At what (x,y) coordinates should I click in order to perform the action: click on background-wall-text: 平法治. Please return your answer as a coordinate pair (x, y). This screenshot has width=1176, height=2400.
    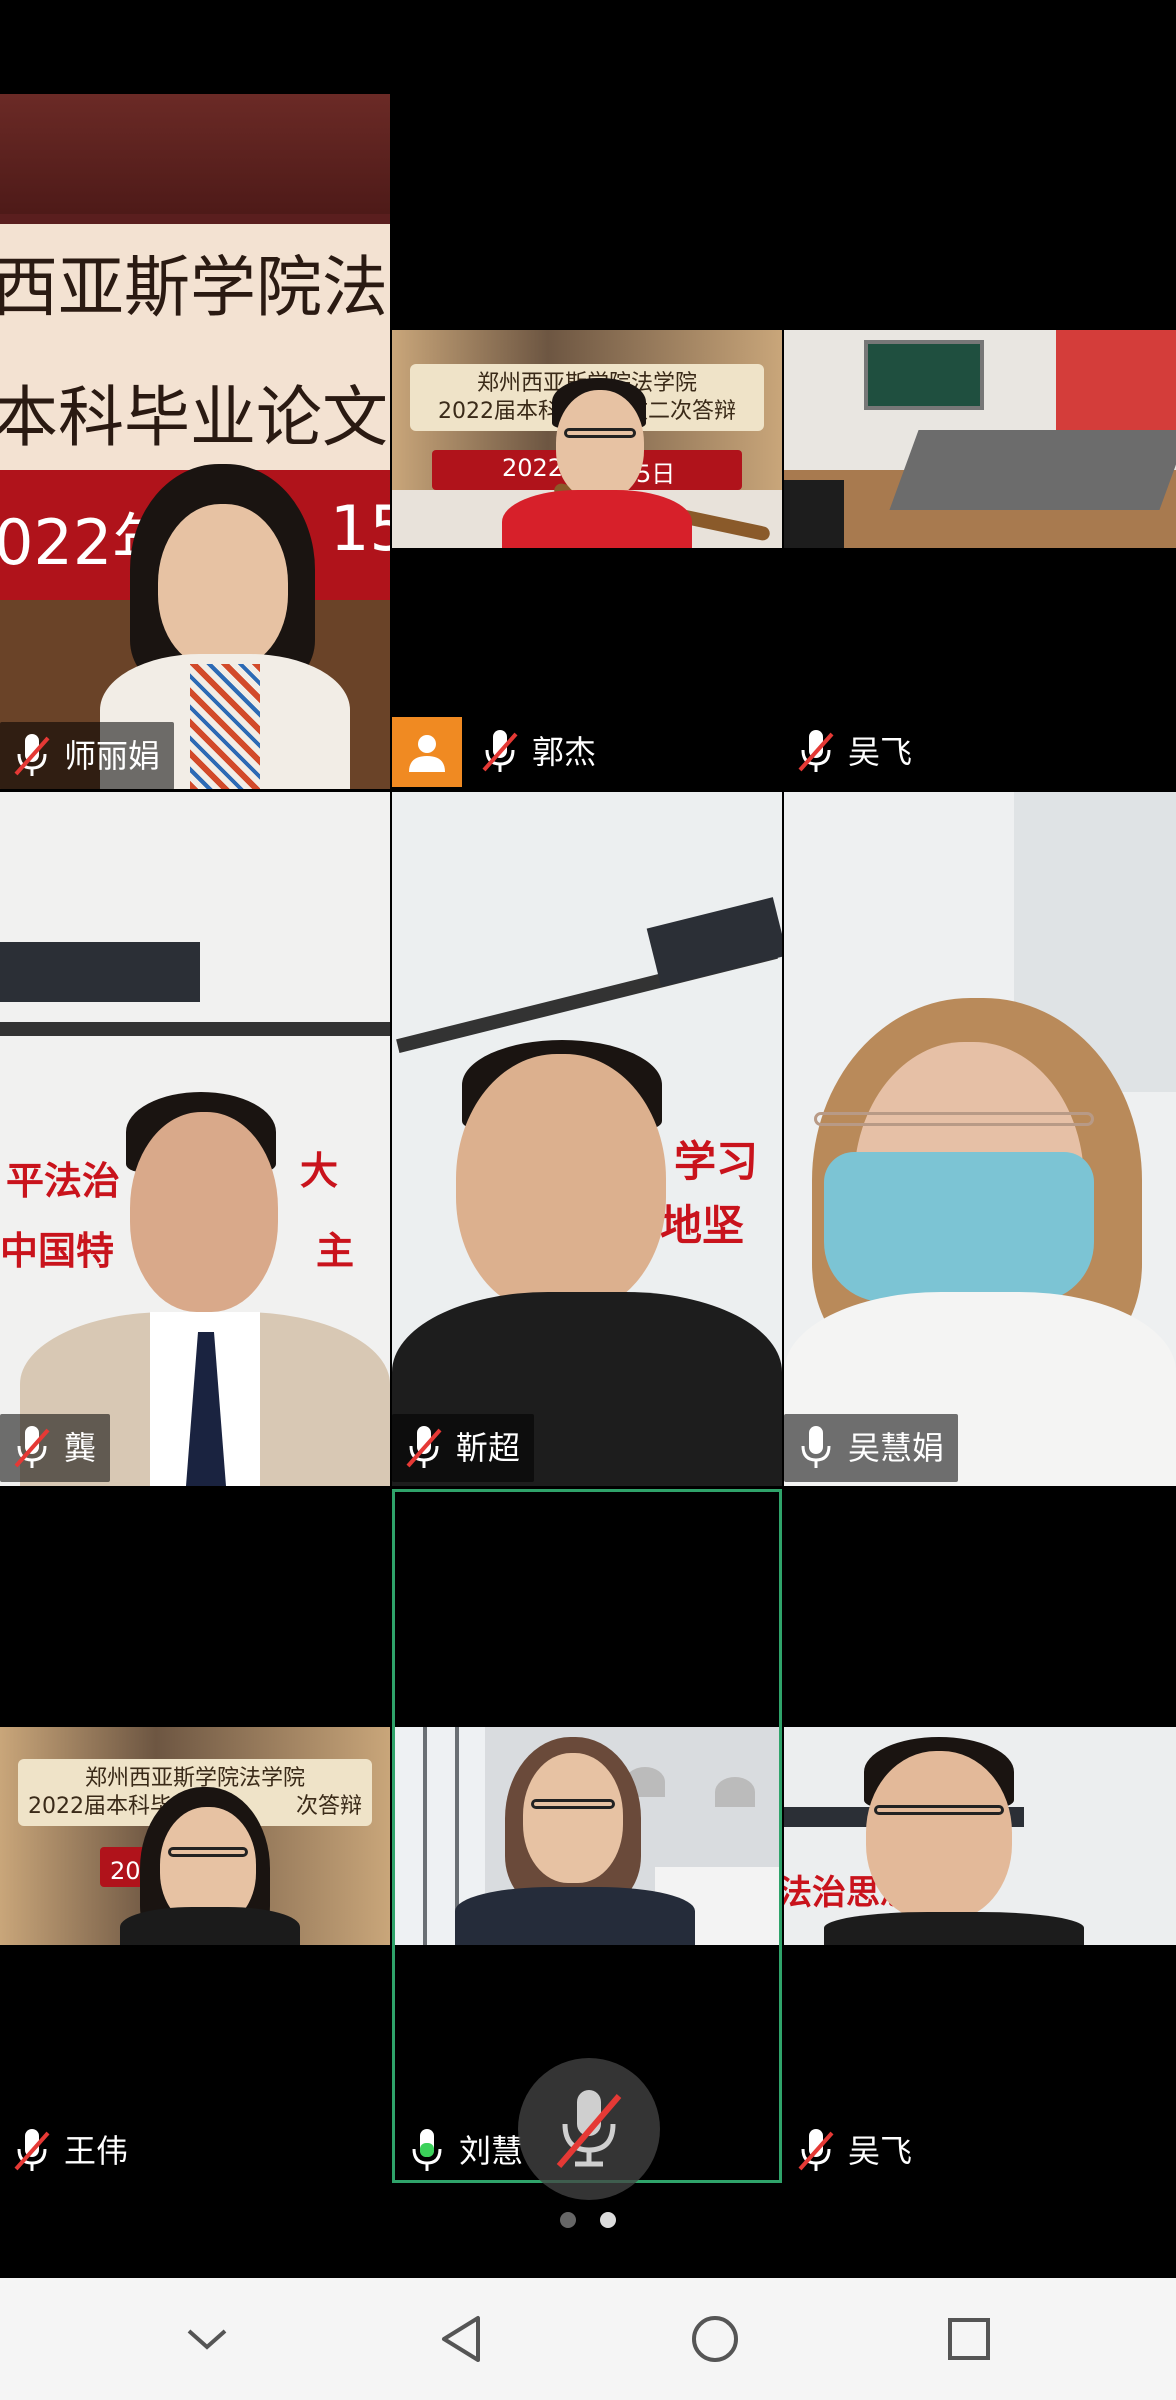
    Looking at the image, I should click on (63, 1181).